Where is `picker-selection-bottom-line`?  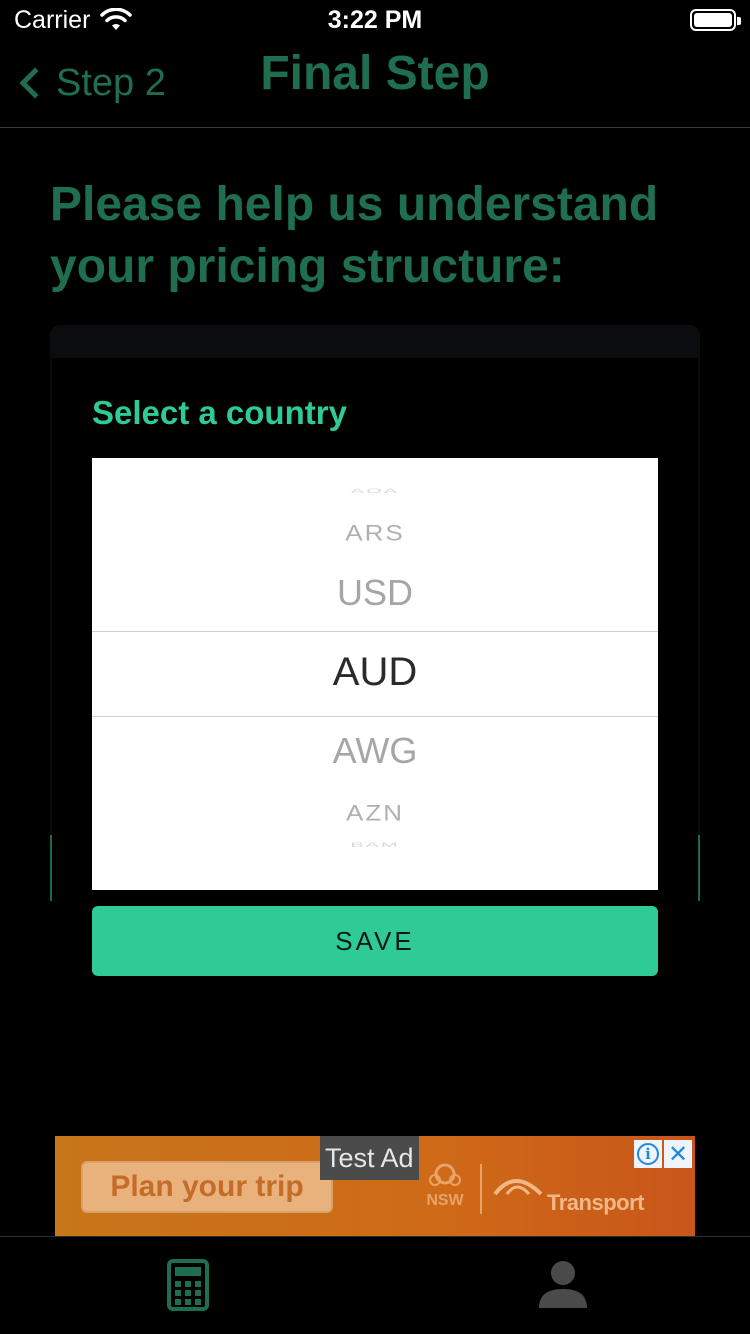 picker-selection-bottom-line is located at coordinates (375, 716).